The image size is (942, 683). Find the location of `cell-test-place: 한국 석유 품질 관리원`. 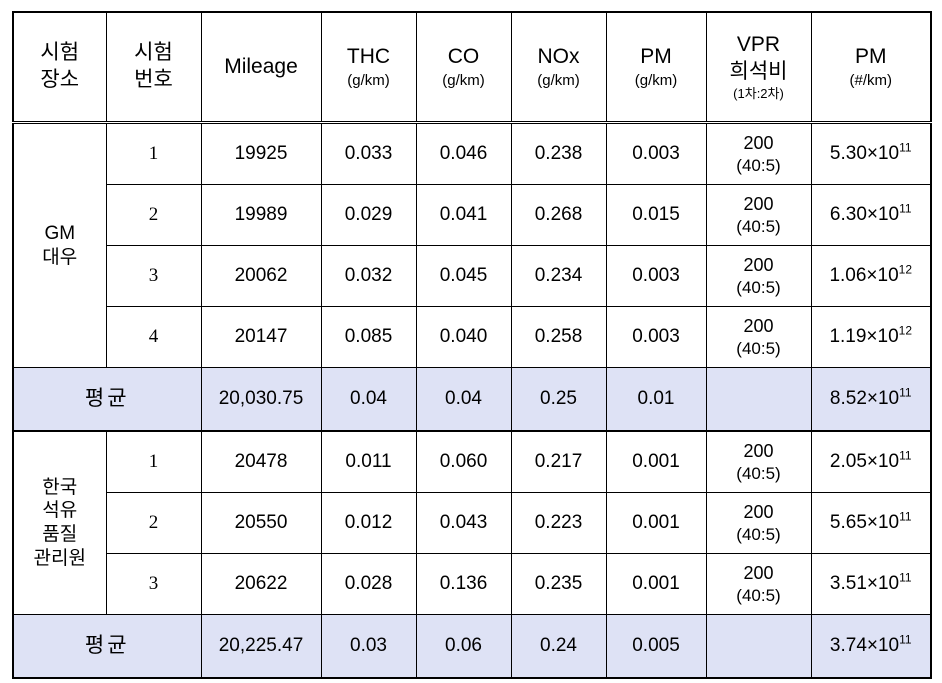

cell-test-place: 한국 석유 품질 관리원 is located at coordinates (59, 522).